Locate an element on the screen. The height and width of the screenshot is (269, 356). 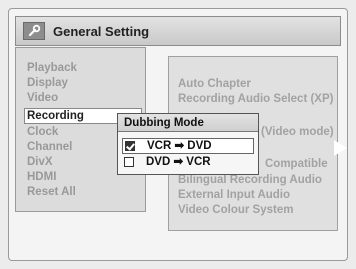
wrench-icon is located at coordinates (34, 31).